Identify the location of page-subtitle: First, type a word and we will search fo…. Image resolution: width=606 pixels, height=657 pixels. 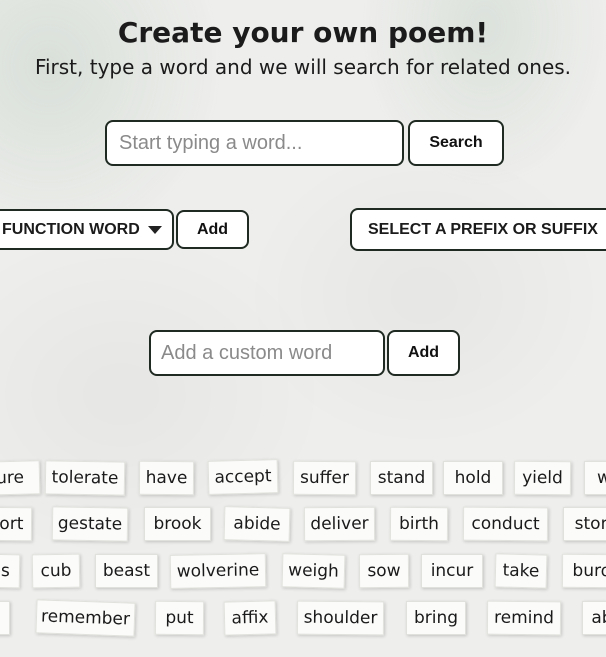
(303, 67).